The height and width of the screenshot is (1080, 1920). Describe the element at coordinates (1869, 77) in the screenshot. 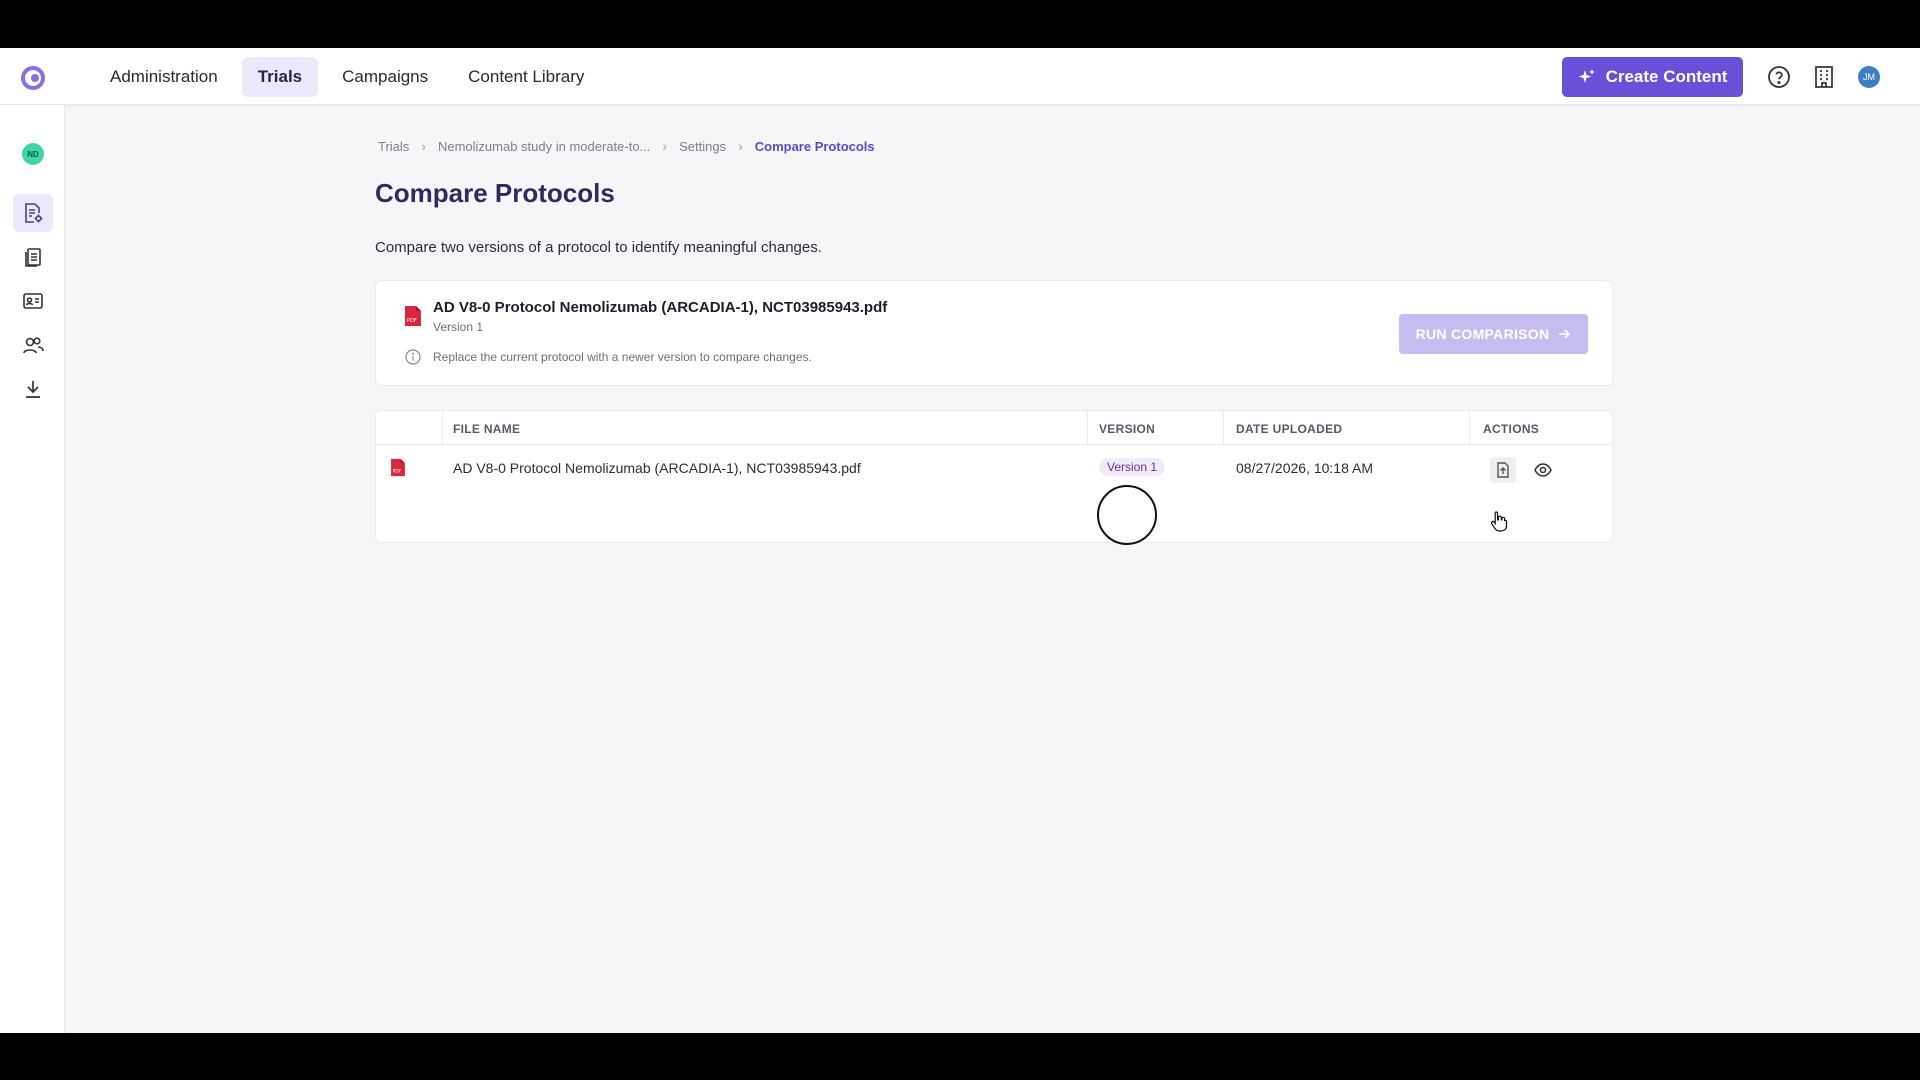

I see `user-avatar: JM` at that location.